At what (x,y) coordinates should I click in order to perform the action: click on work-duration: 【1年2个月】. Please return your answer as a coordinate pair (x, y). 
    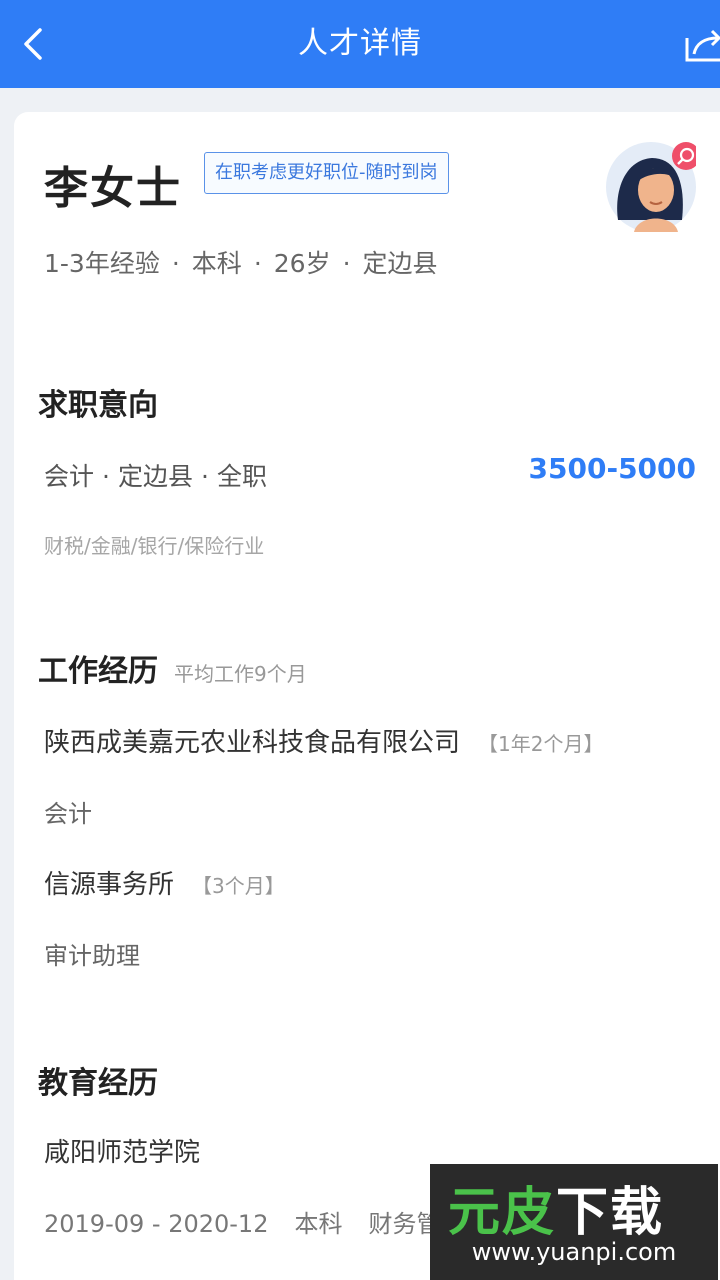
    Looking at the image, I should click on (541, 744).